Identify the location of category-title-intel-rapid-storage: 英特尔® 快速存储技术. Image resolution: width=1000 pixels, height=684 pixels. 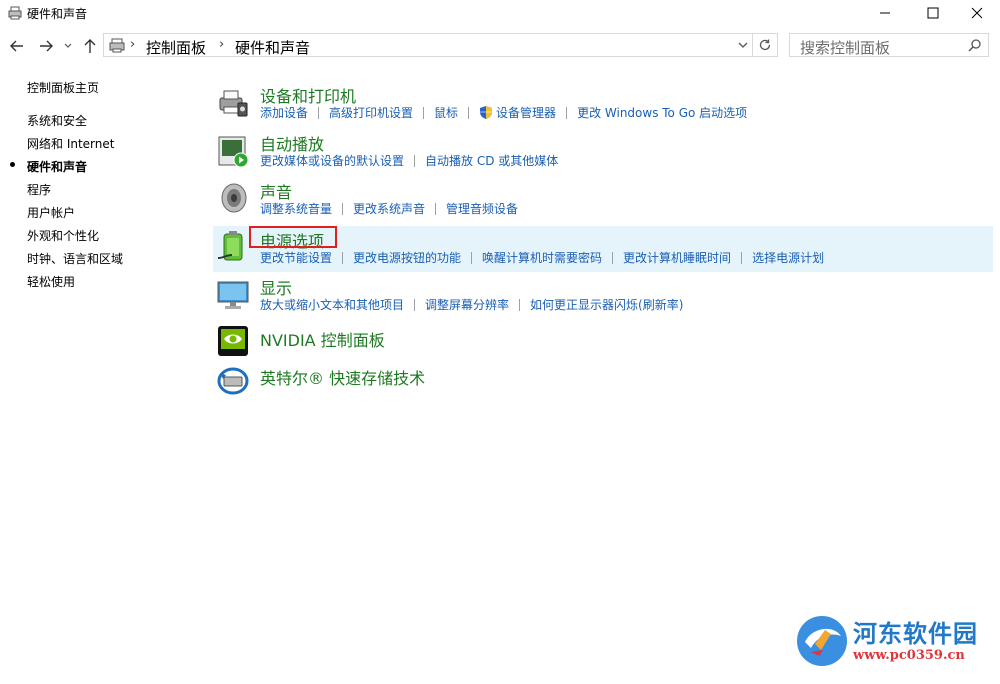
(342, 377).